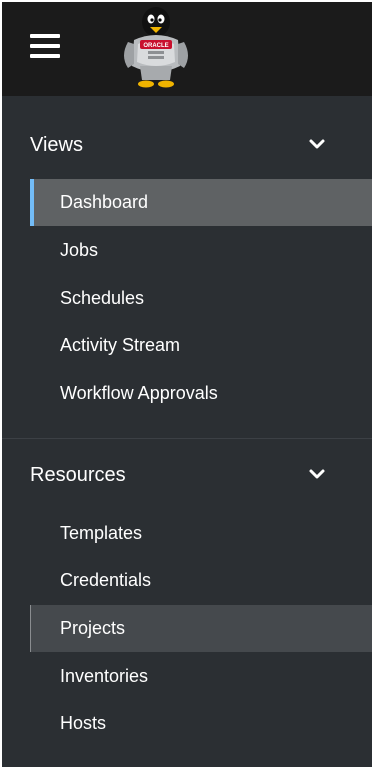 The image size is (376, 770). I want to click on active-indicator, so click(32, 202).